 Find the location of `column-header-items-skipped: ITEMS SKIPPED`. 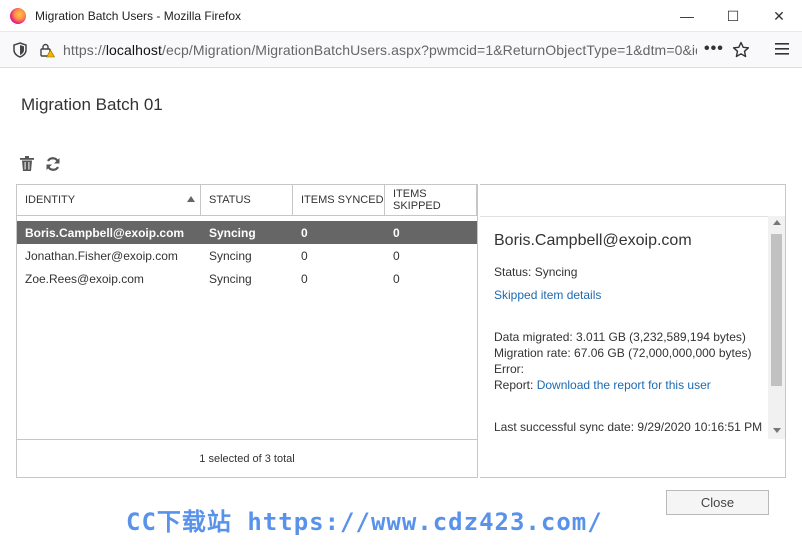

column-header-items-skipped: ITEMS SKIPPED is located at coordinates (431, 200).